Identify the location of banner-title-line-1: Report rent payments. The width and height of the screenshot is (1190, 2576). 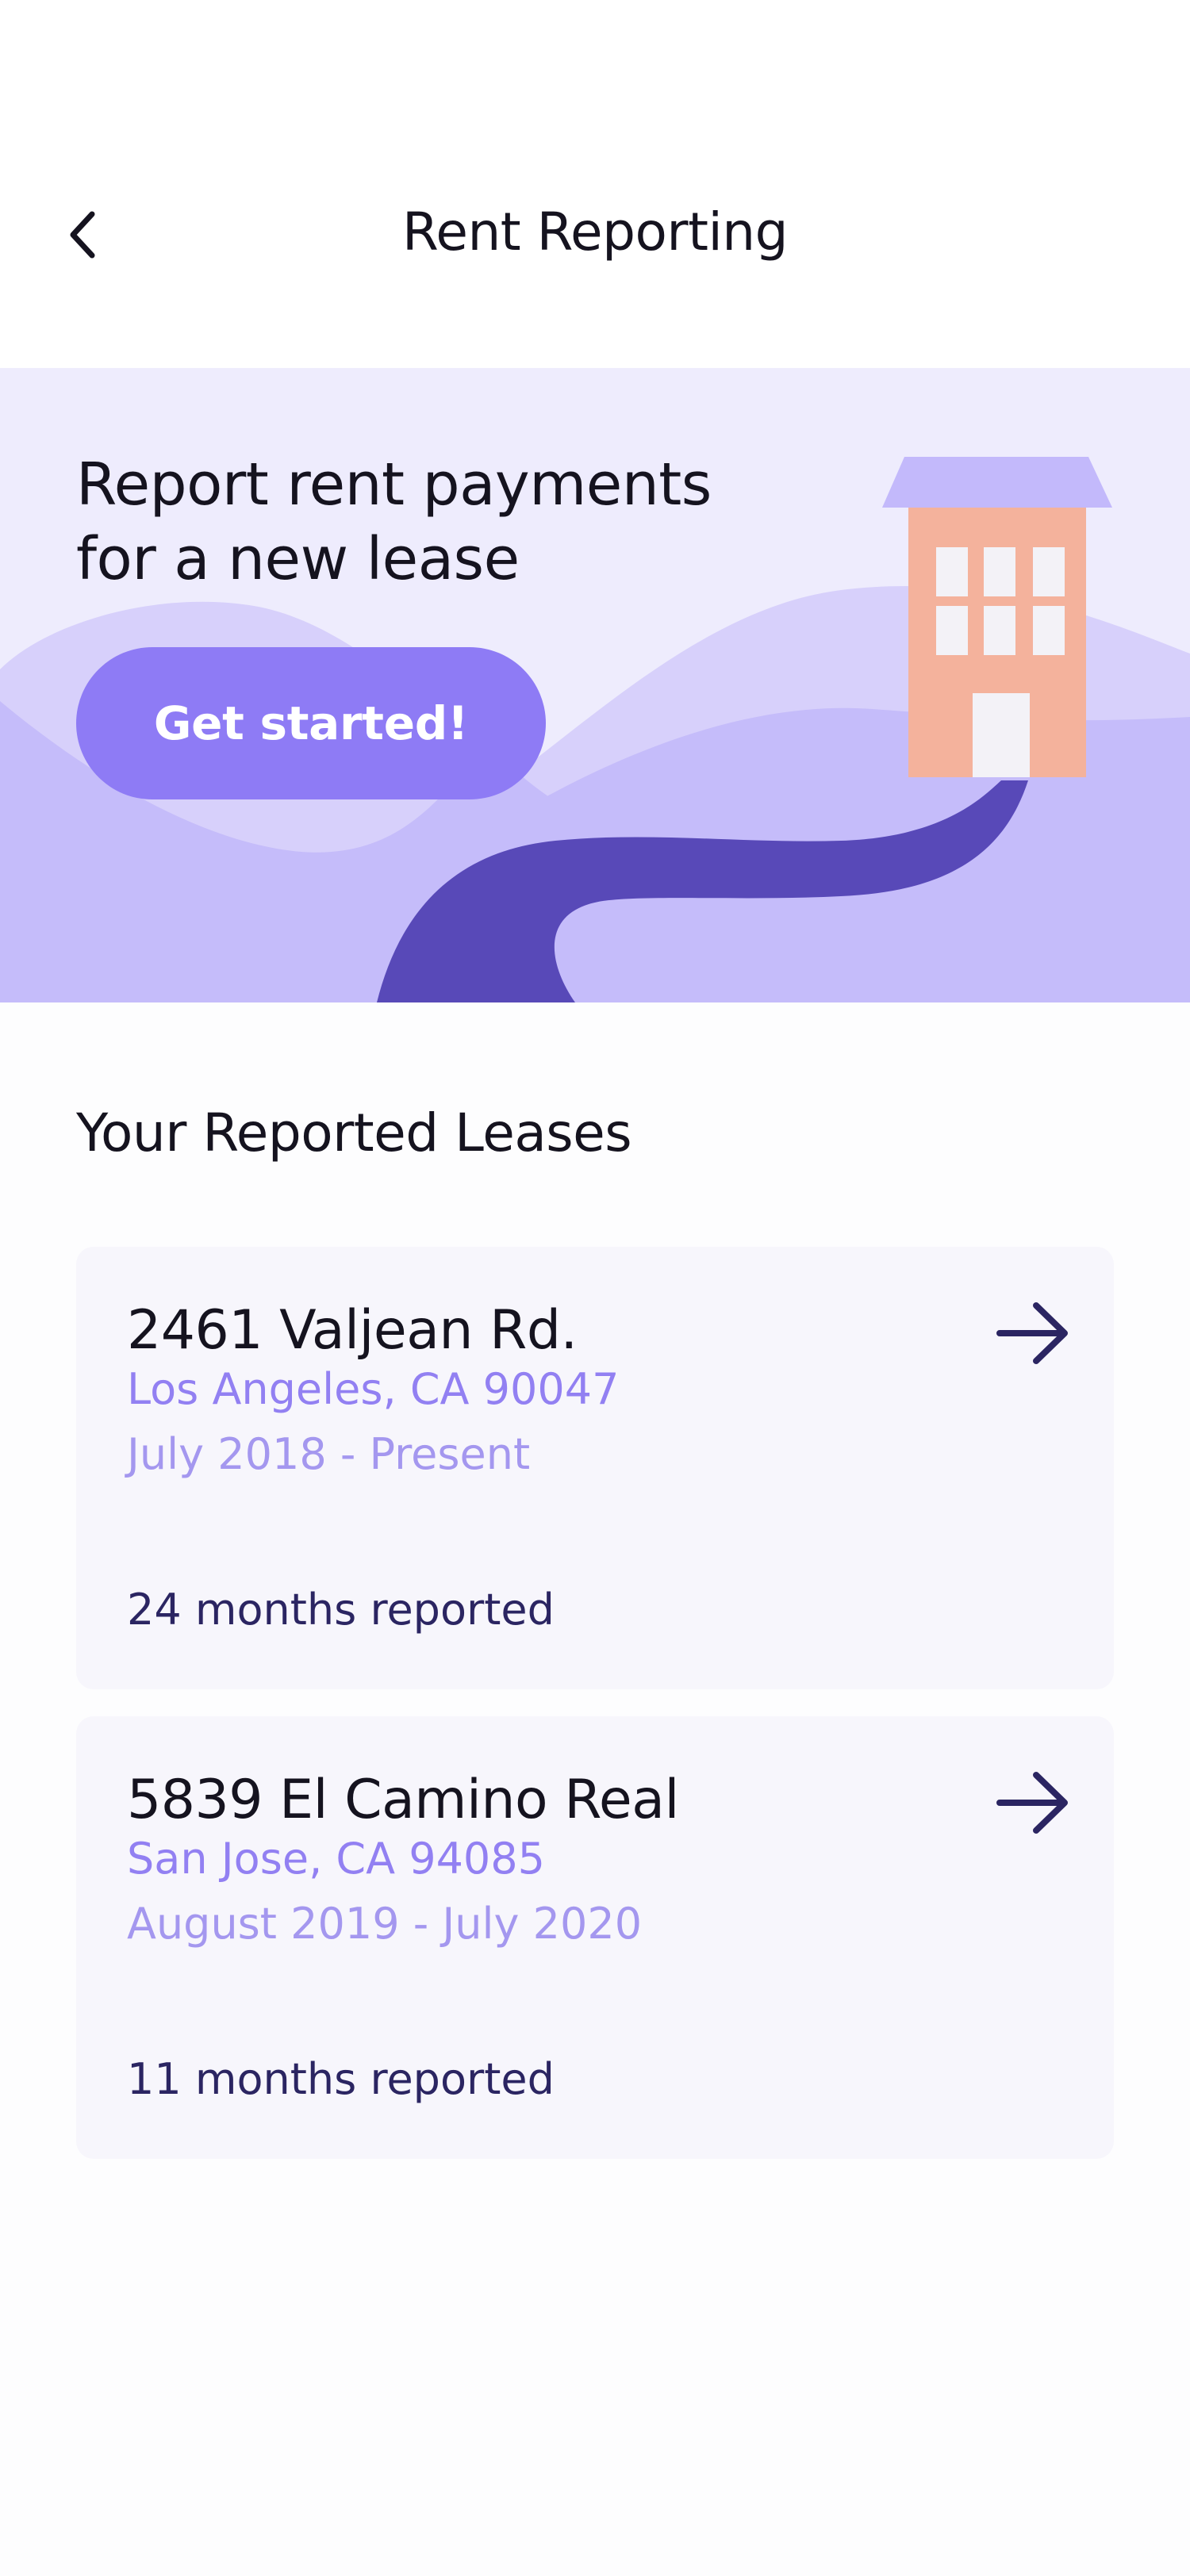
(394, 485).